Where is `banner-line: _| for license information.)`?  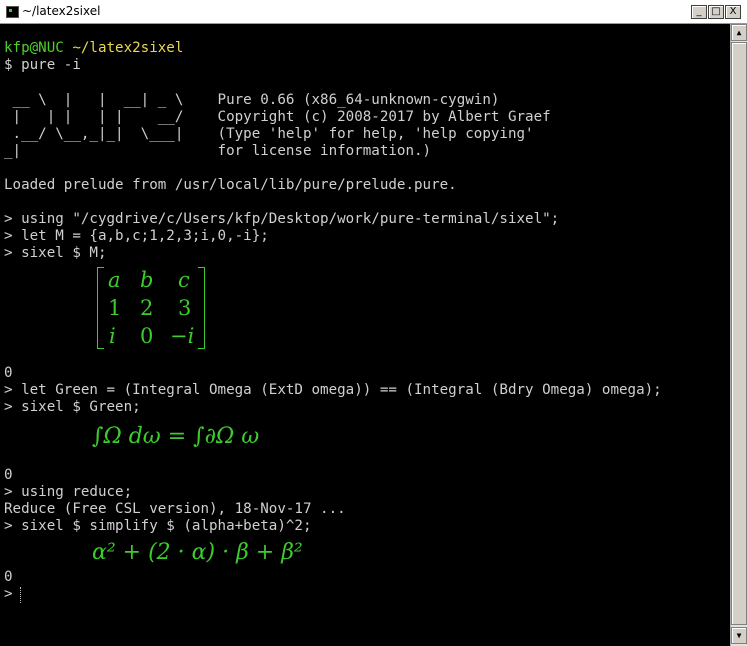
banner-line: _| for license information.) is located at coordinates (218, 151).